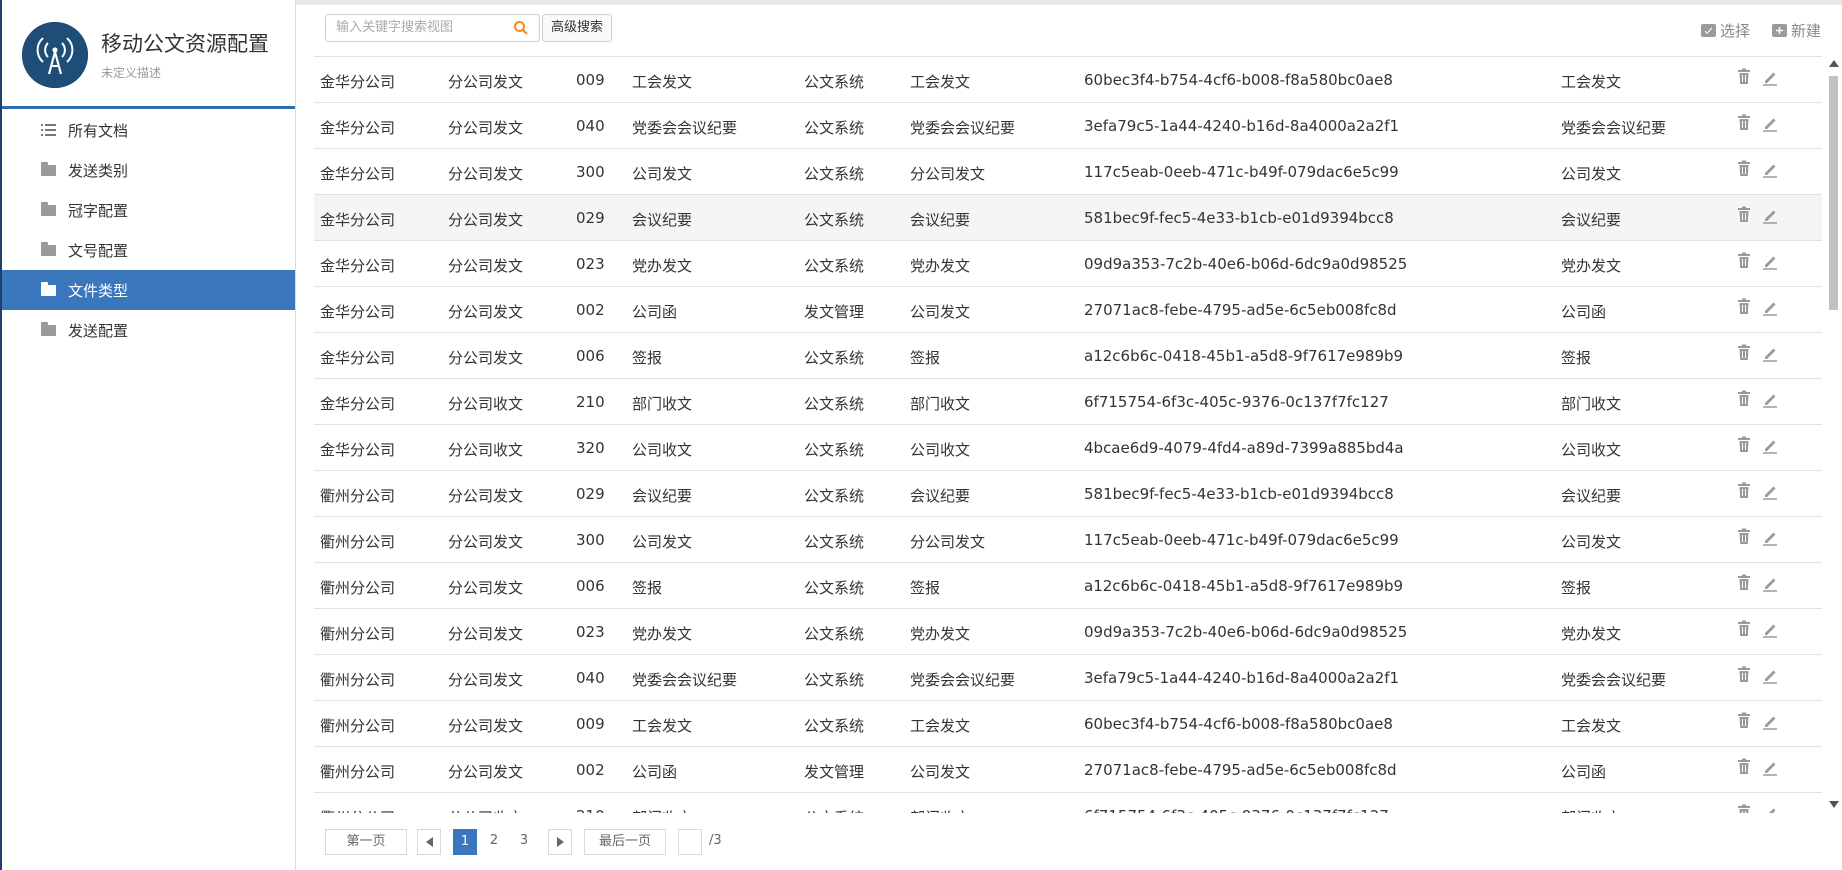 The image size is (1842, 870). I want to click on cell-doc-type: 公司收文, so click(662, 450).